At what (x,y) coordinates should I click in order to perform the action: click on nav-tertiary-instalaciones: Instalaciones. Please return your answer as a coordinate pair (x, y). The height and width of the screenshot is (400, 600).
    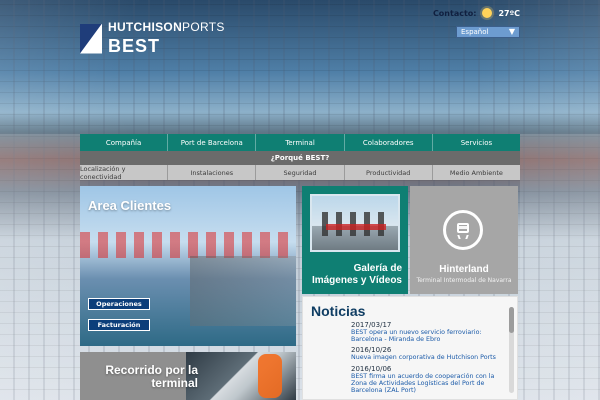
    Looking at the image, I should click on (212, 172).